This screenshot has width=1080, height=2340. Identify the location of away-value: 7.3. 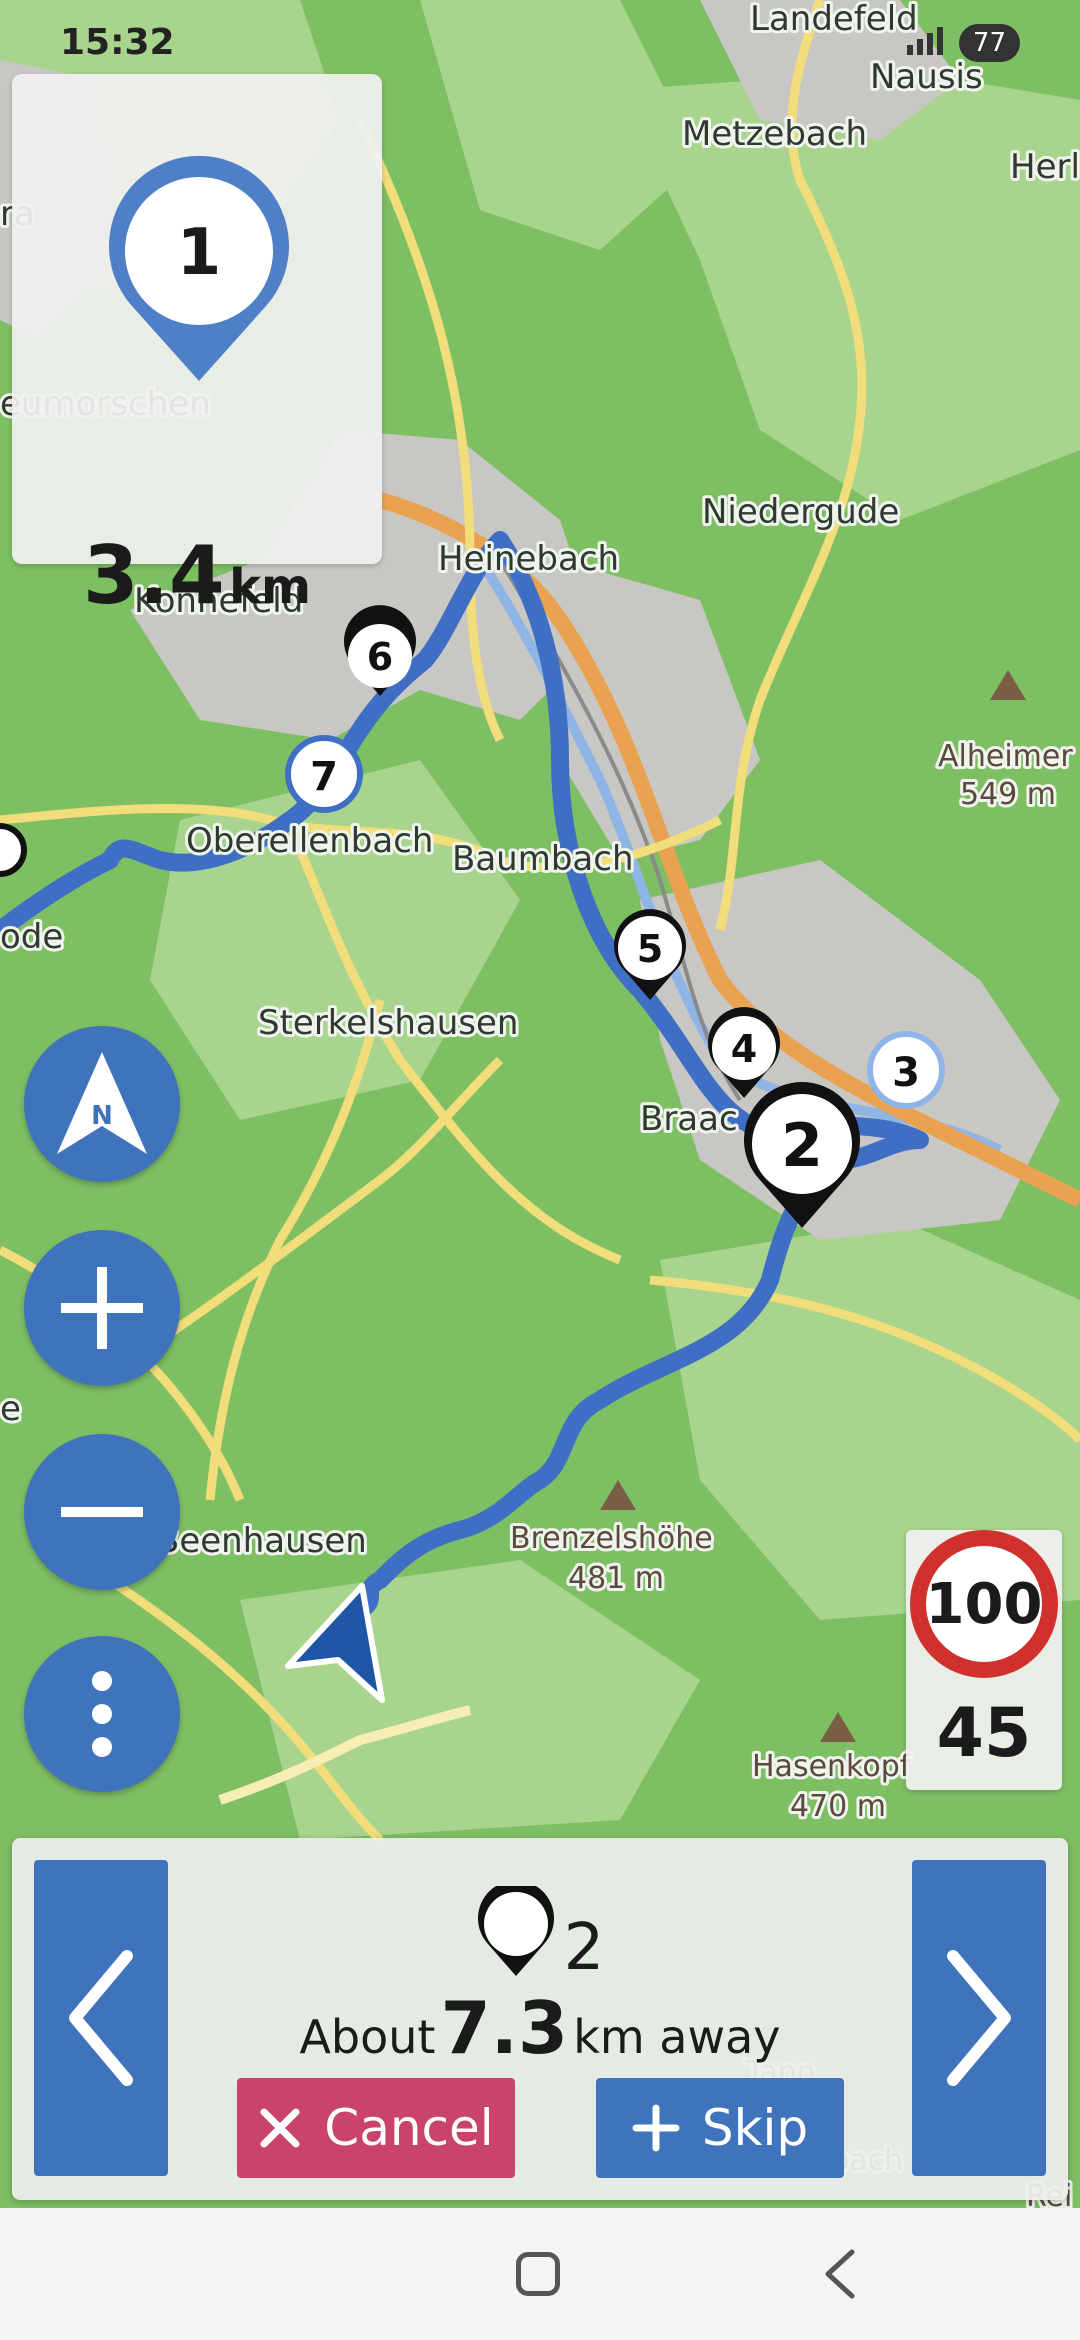
(504, 2028).